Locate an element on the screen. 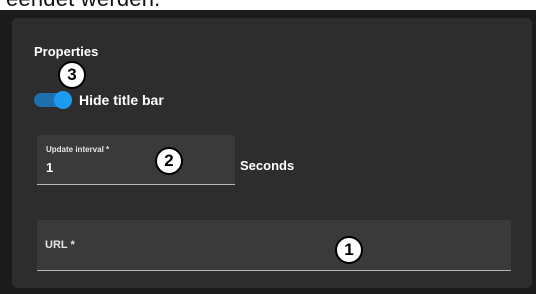 The height and width of the screenshot is (294, 536). callout-3: 3 is located at coordinates (72, 75).